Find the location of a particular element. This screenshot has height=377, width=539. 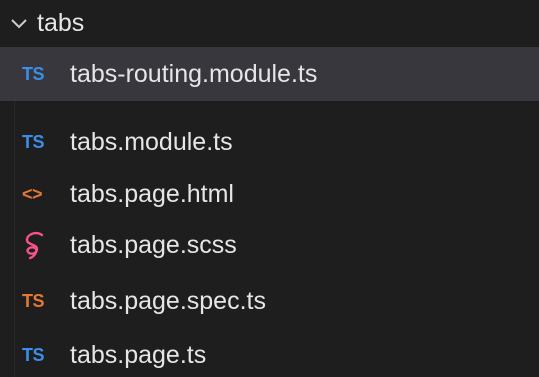

file-label: tabs.page.spec.ts is located at coordinates (168, 300).